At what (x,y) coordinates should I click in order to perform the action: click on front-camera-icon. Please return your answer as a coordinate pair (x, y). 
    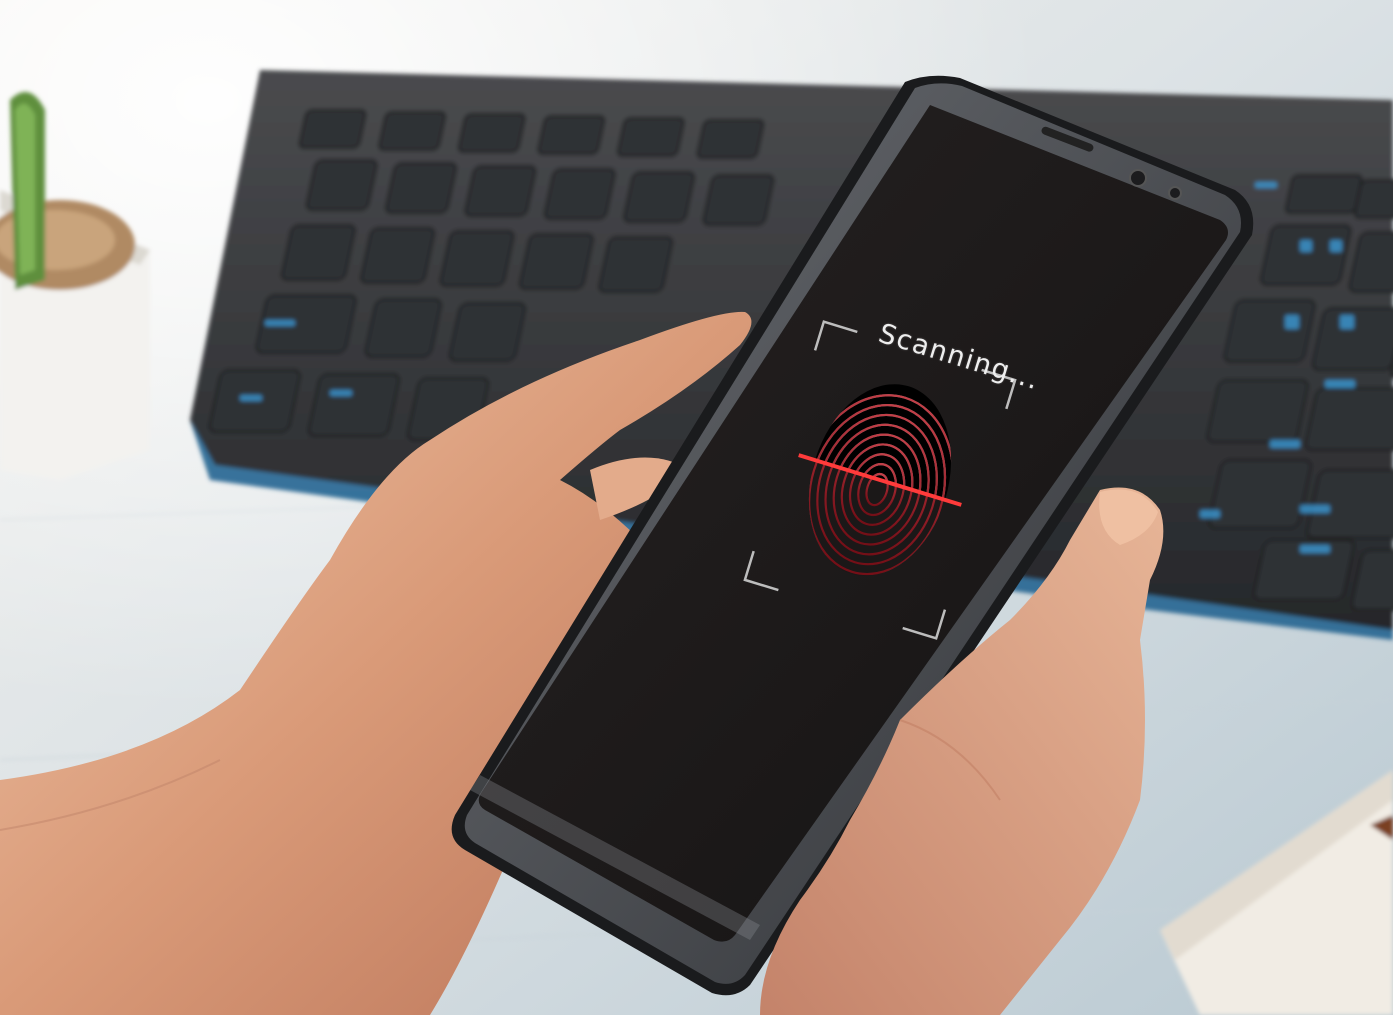
    Looking at the image, I should click on (1138, 178).